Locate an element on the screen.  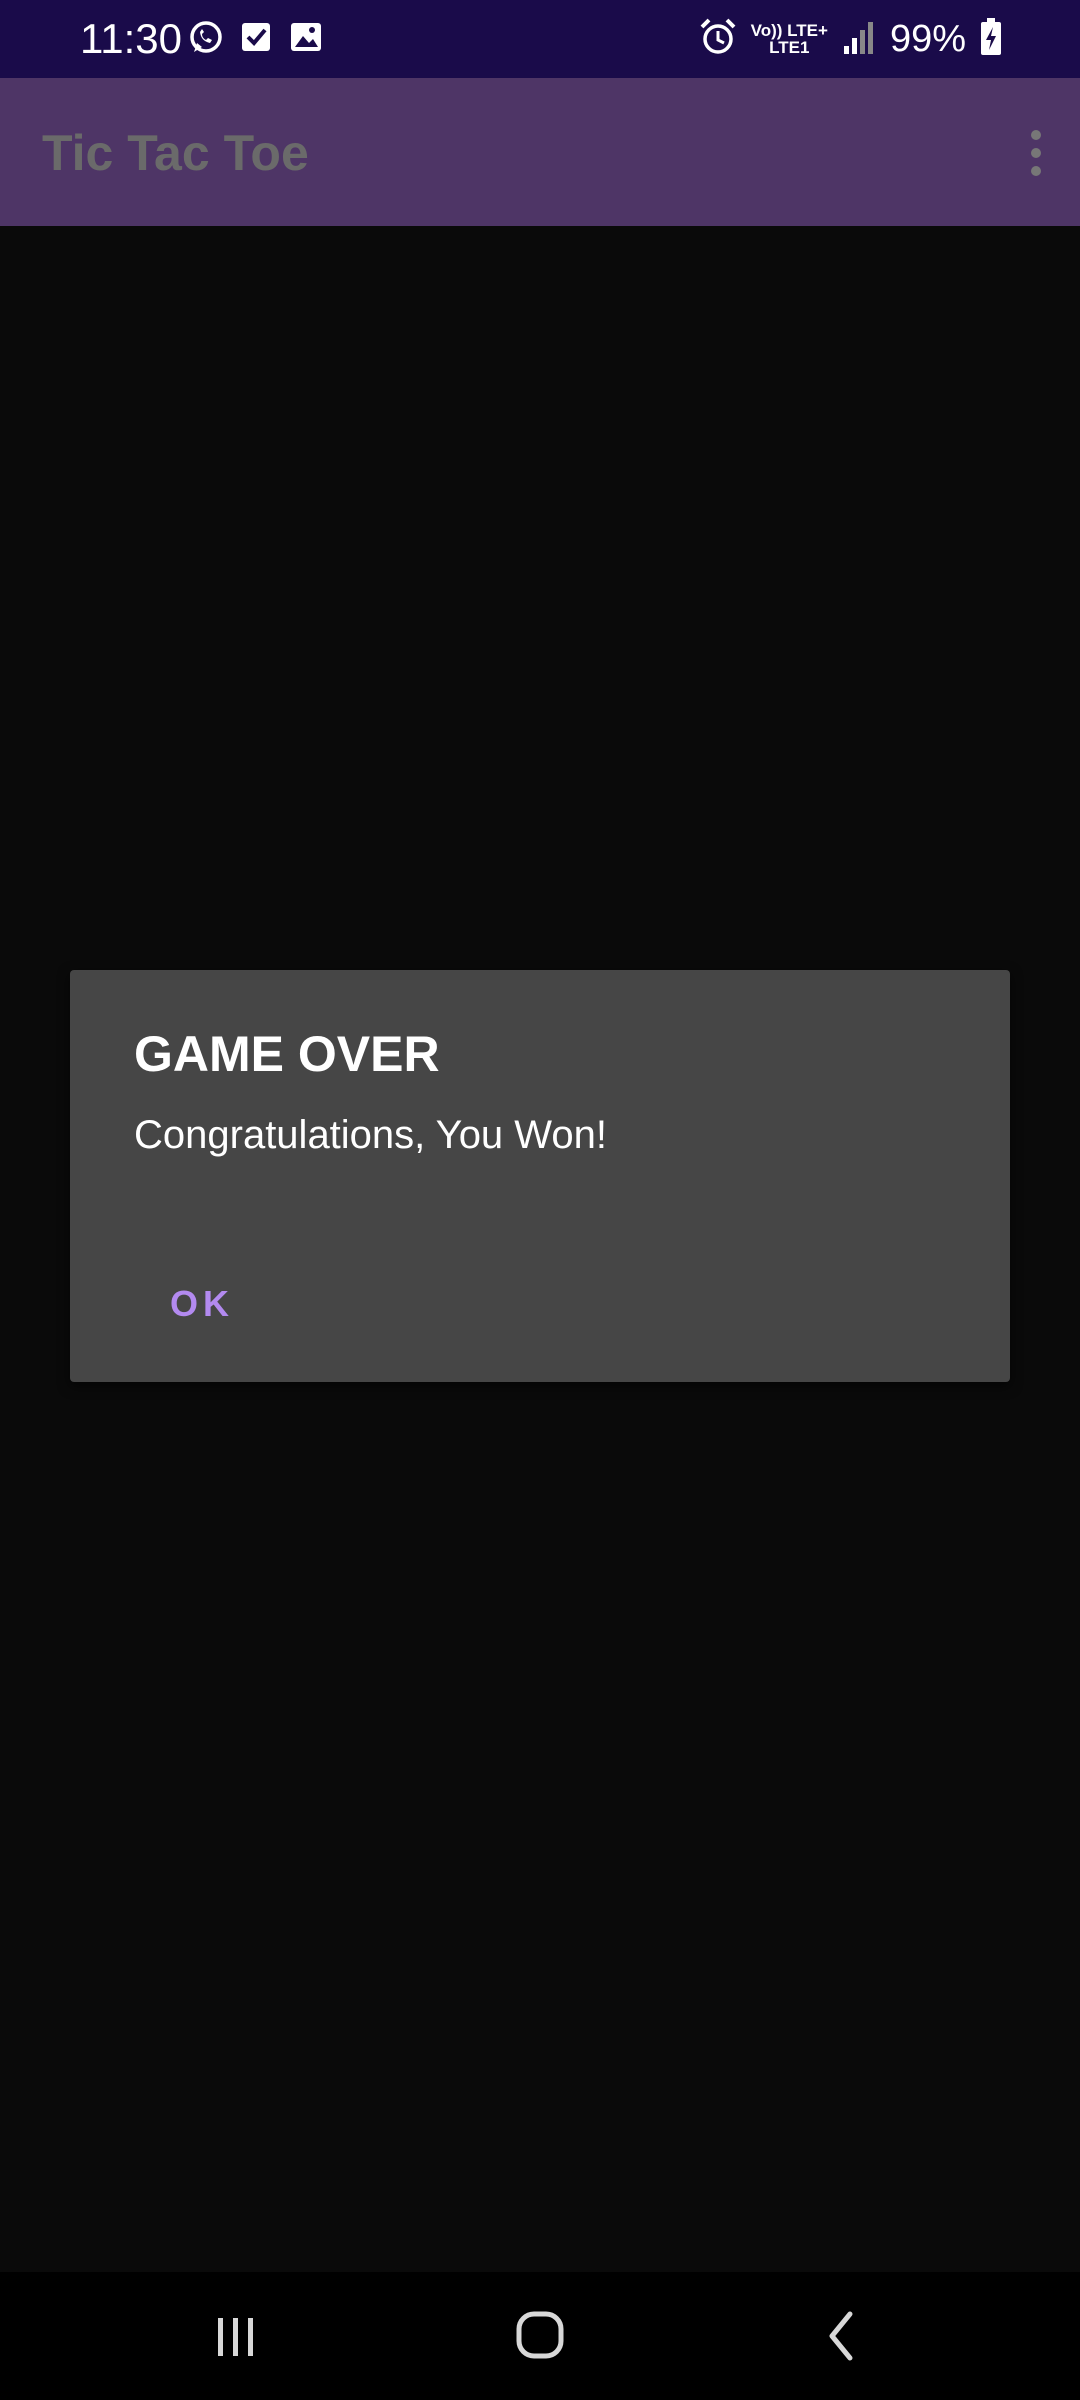
whatsapp-icon is located at coordinates (206, 37).